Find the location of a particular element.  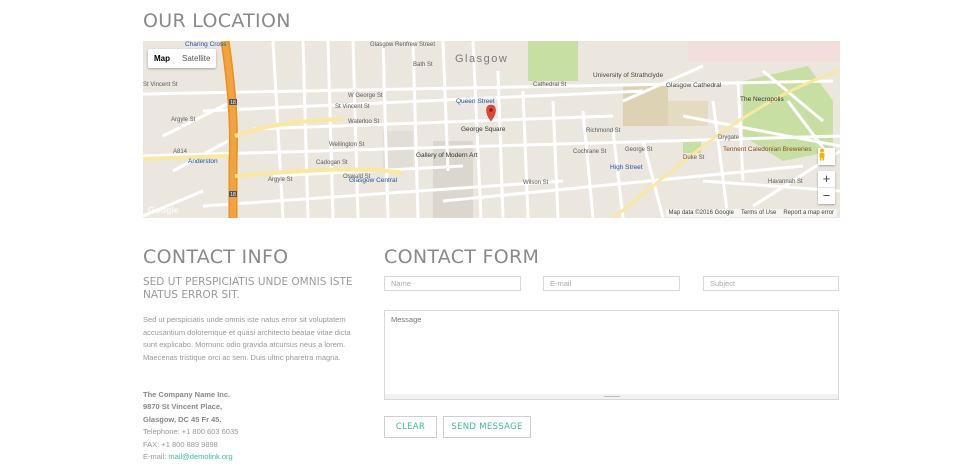

street-label: Havannah St is located at coordinates (785, 182).